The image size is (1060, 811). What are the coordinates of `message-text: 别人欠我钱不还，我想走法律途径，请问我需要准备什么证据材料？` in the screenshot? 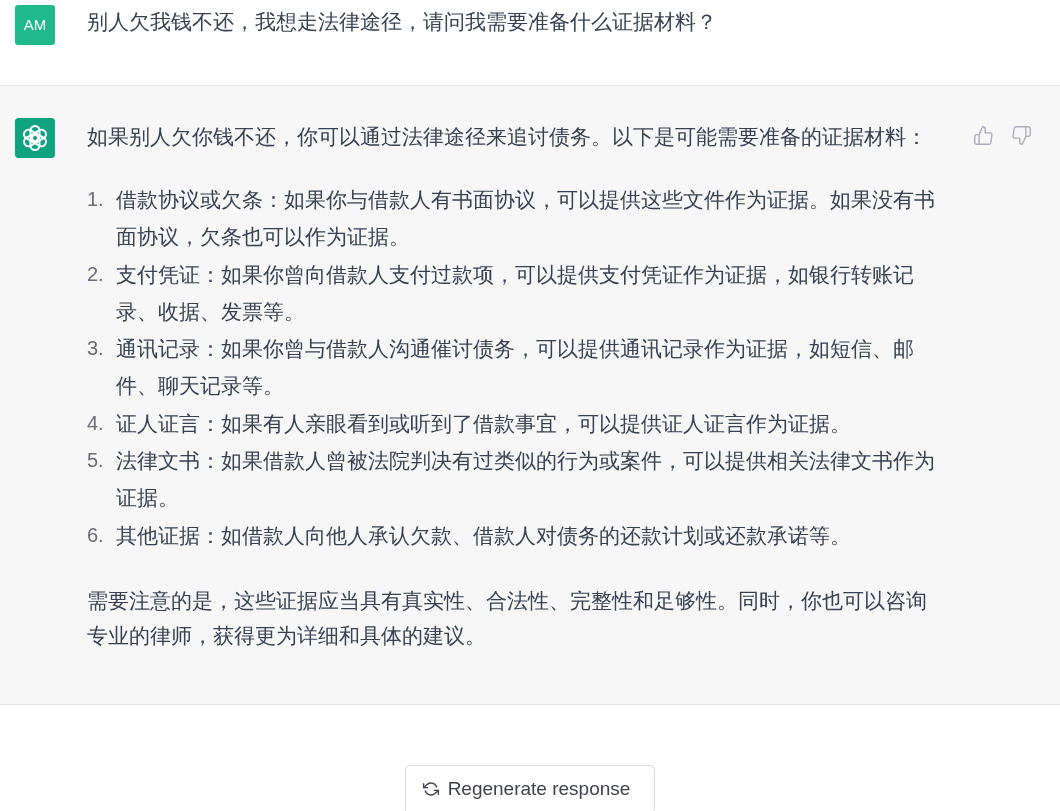 It's located at (402, 22).